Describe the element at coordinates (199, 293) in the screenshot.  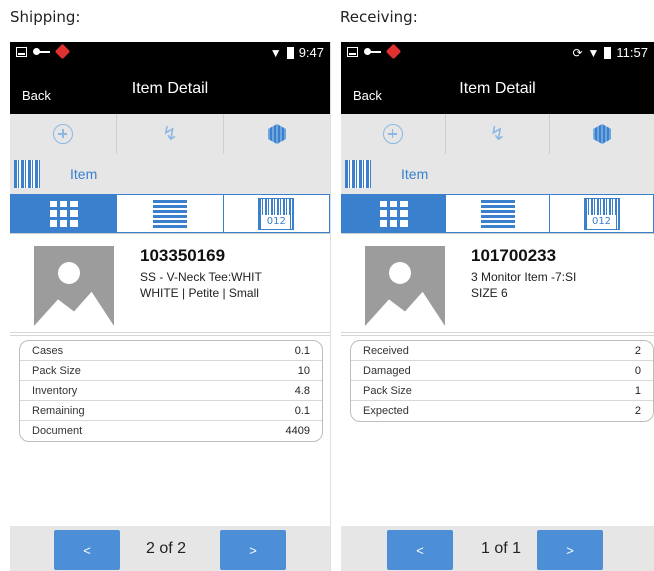
I see `item-attributes: WHITE | Petite | Small` at that location.